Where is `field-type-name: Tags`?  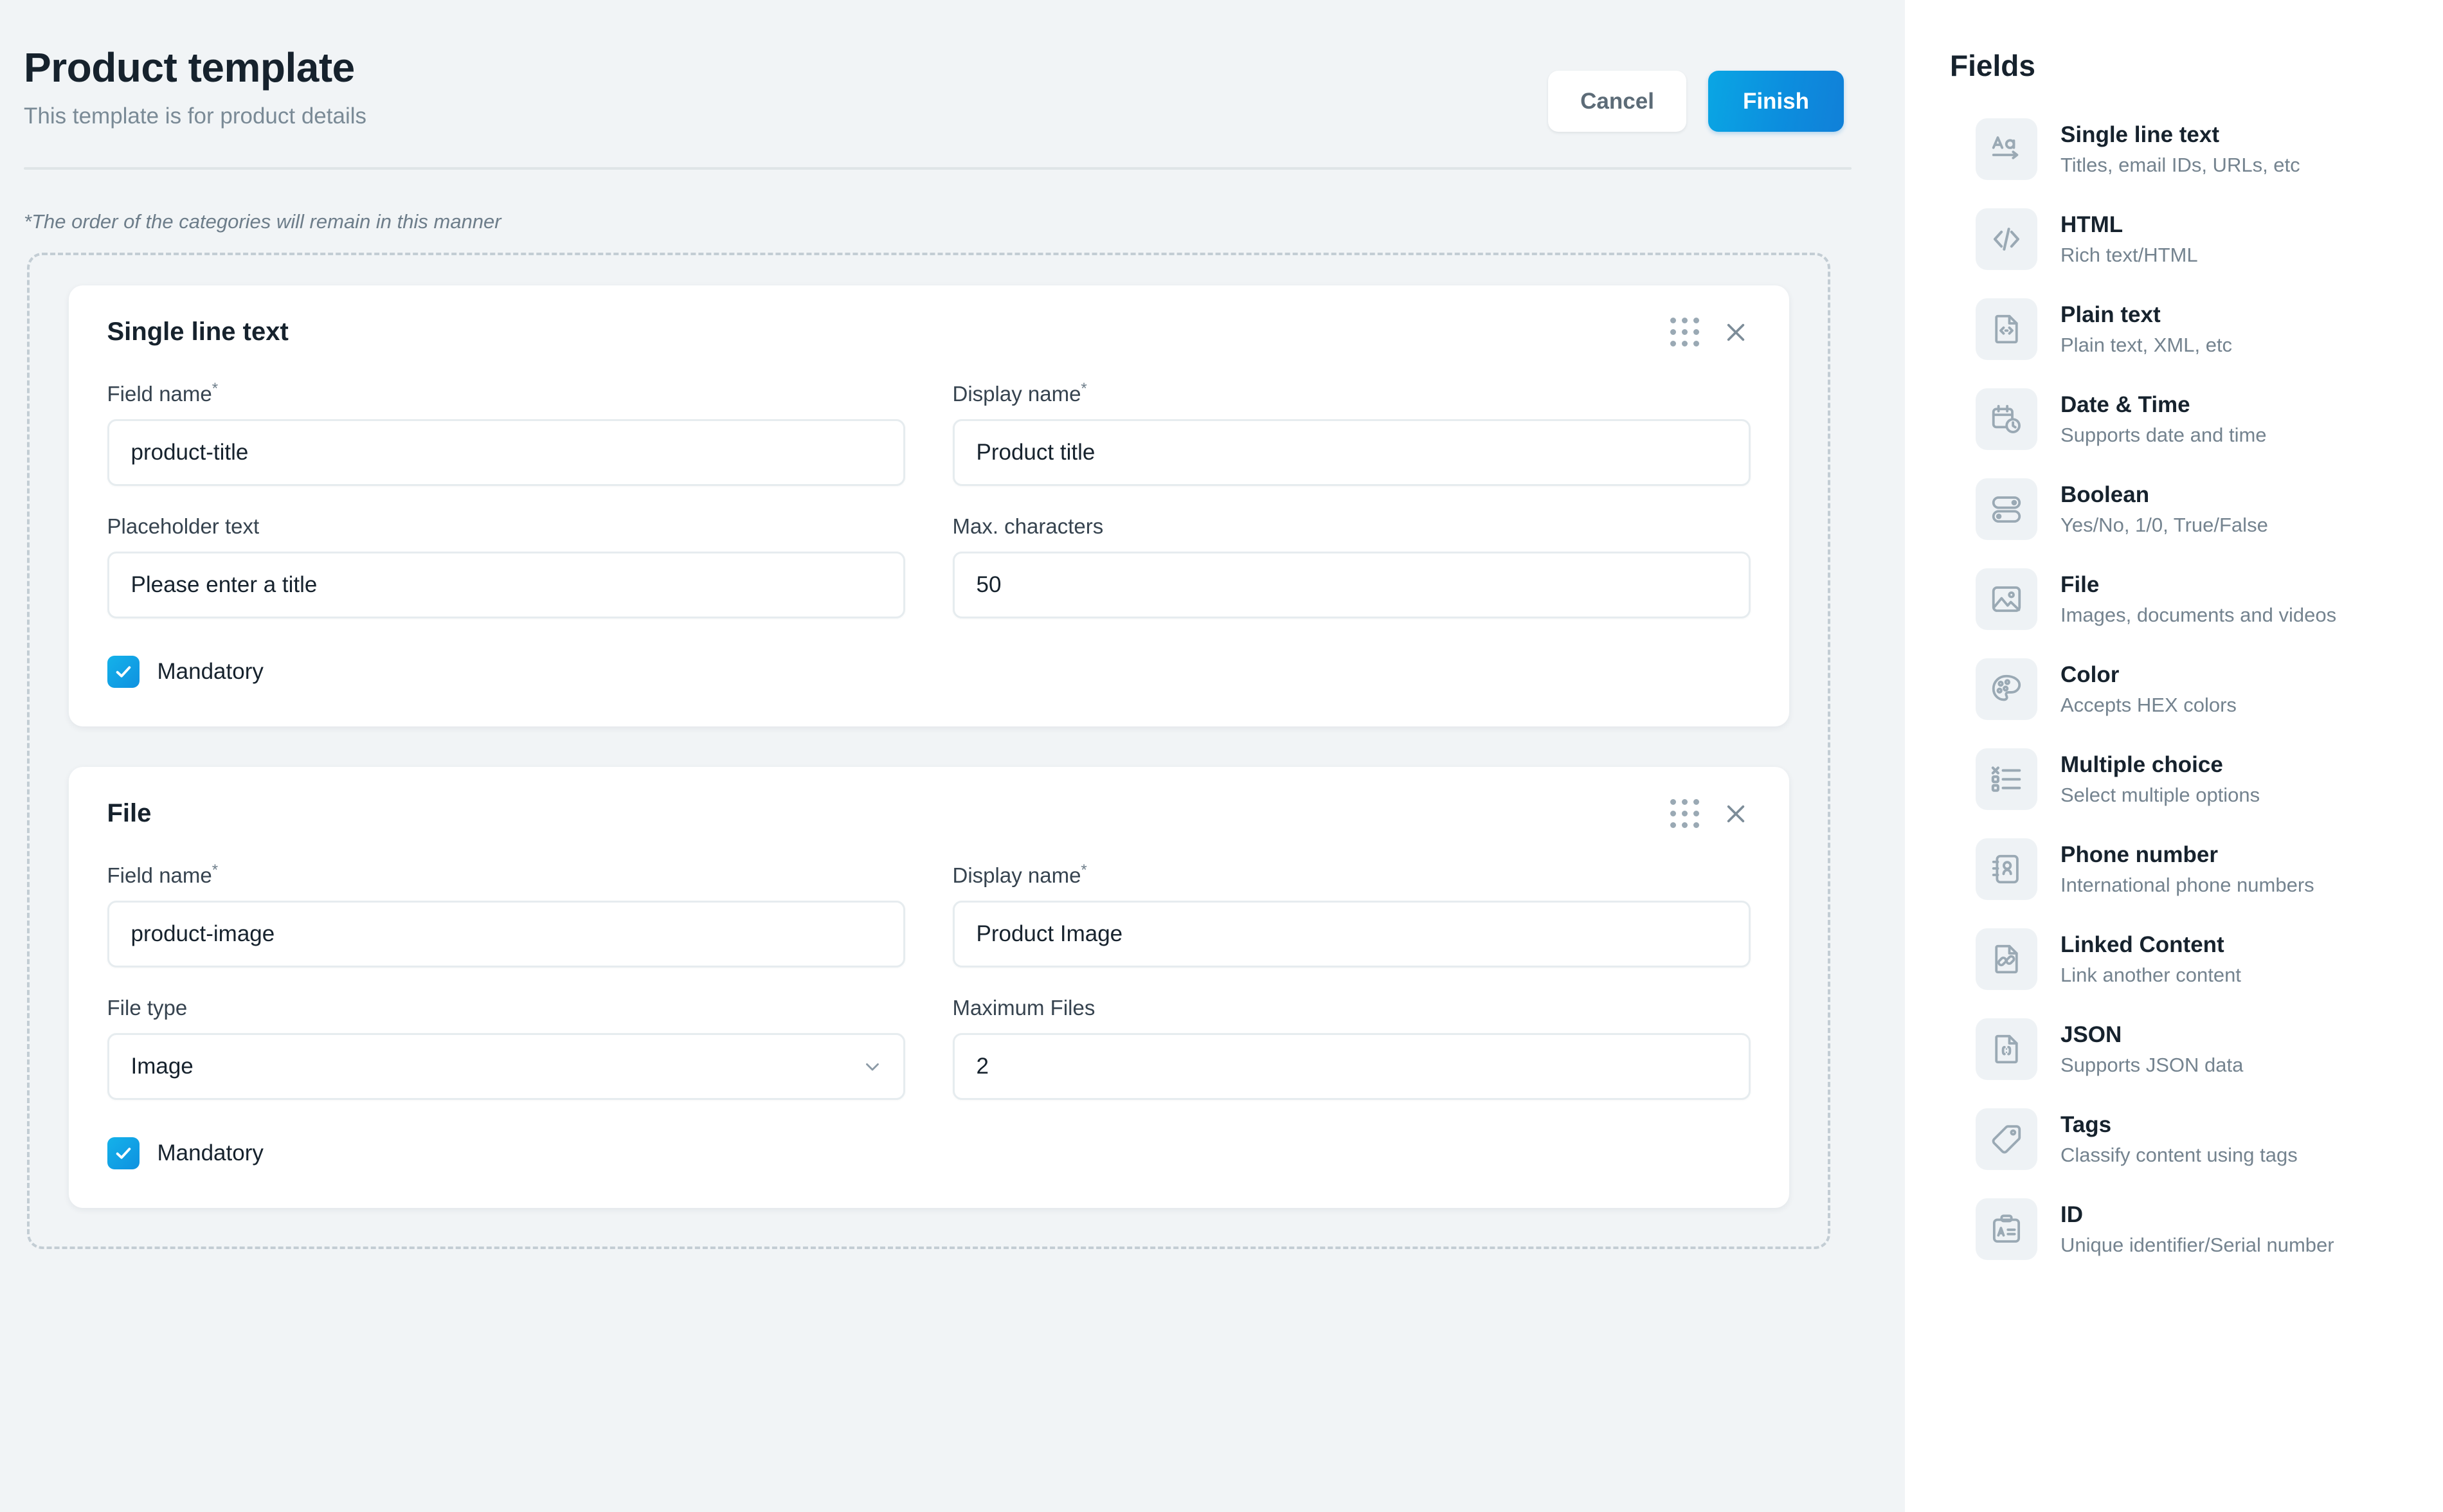
field-type-name: Tags is located at coordinates (2086, 1124).